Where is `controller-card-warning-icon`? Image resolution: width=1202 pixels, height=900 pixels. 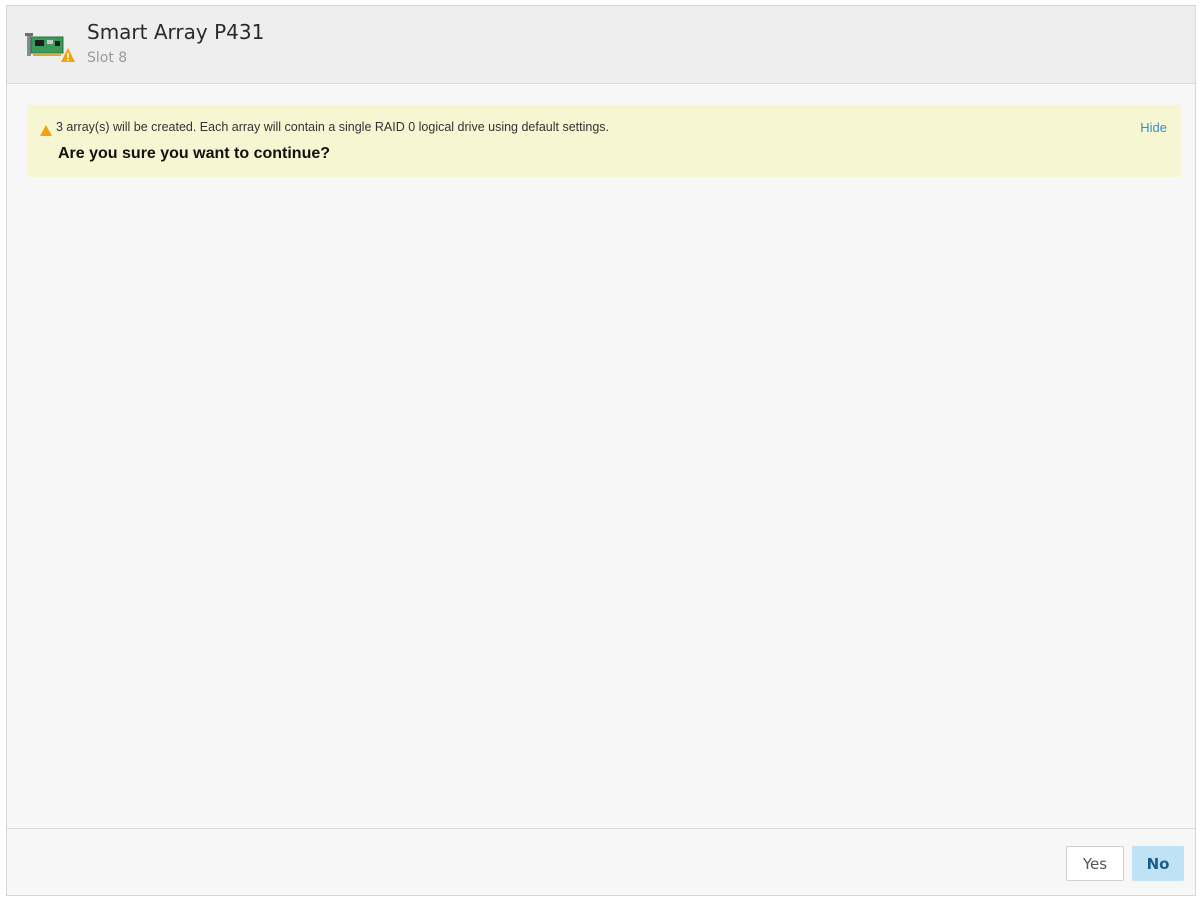
controller-card-warning-icon is located at coordinates (50, 46).